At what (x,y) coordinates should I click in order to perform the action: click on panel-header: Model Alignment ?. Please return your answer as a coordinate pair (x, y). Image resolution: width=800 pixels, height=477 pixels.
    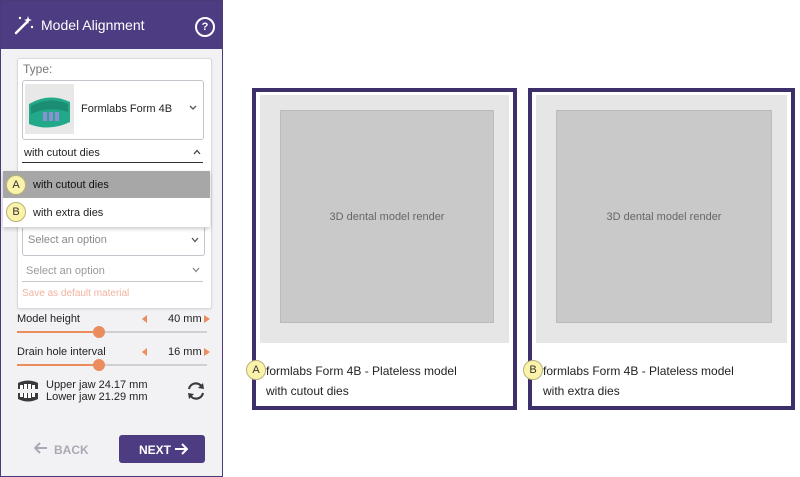
    Looking at the image, I should click on (111, 25).